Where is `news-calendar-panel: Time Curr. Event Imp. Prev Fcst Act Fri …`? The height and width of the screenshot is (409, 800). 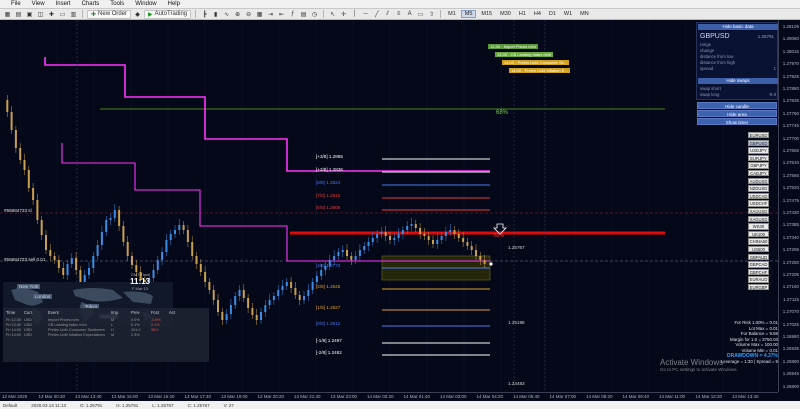 news-calendar-panel: Time Curr. Event Imp. Prev Fcst Act Fri … is located at coordinates (106, 335).